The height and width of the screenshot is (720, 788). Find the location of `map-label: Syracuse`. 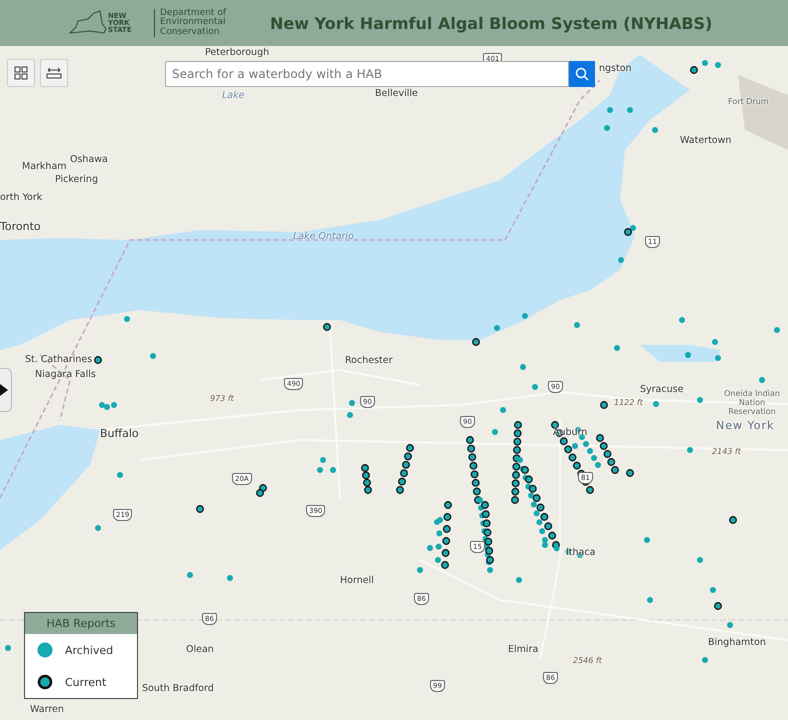

map-label: Syracuse is located at coordinates (662, 390).